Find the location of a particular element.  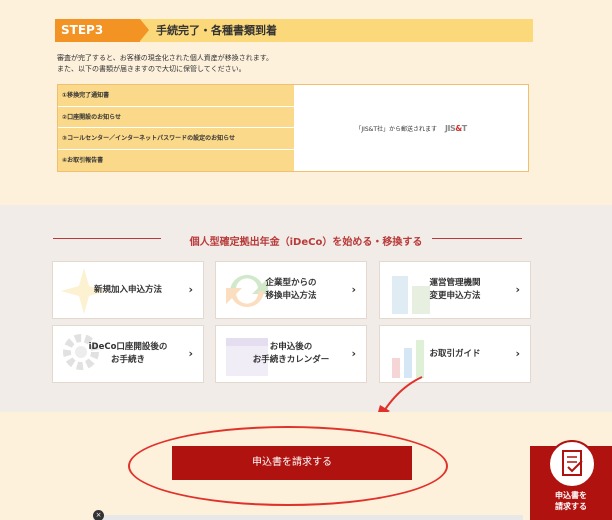

card-corporate-transfer: 企業型からの 移換申込方法 › is located at coordinates (291, 290).